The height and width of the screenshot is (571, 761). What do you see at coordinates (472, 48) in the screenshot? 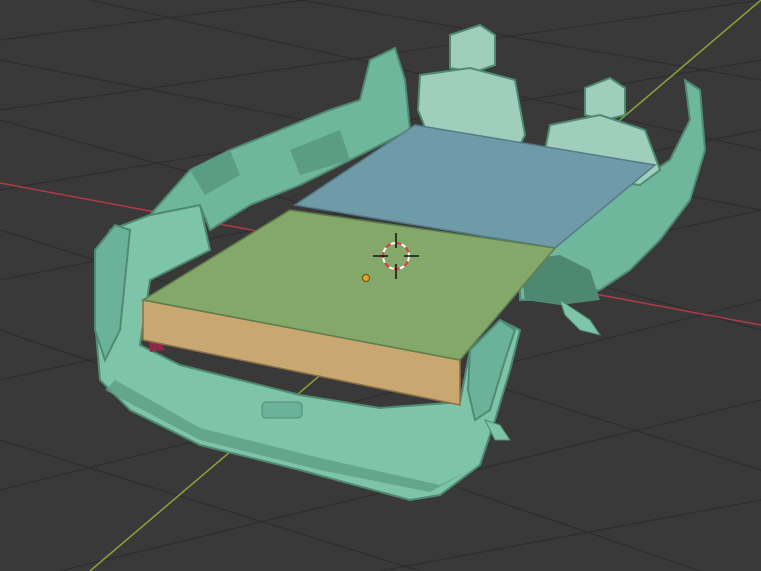
I see `left-headrest` at bounding box center [472, 48].